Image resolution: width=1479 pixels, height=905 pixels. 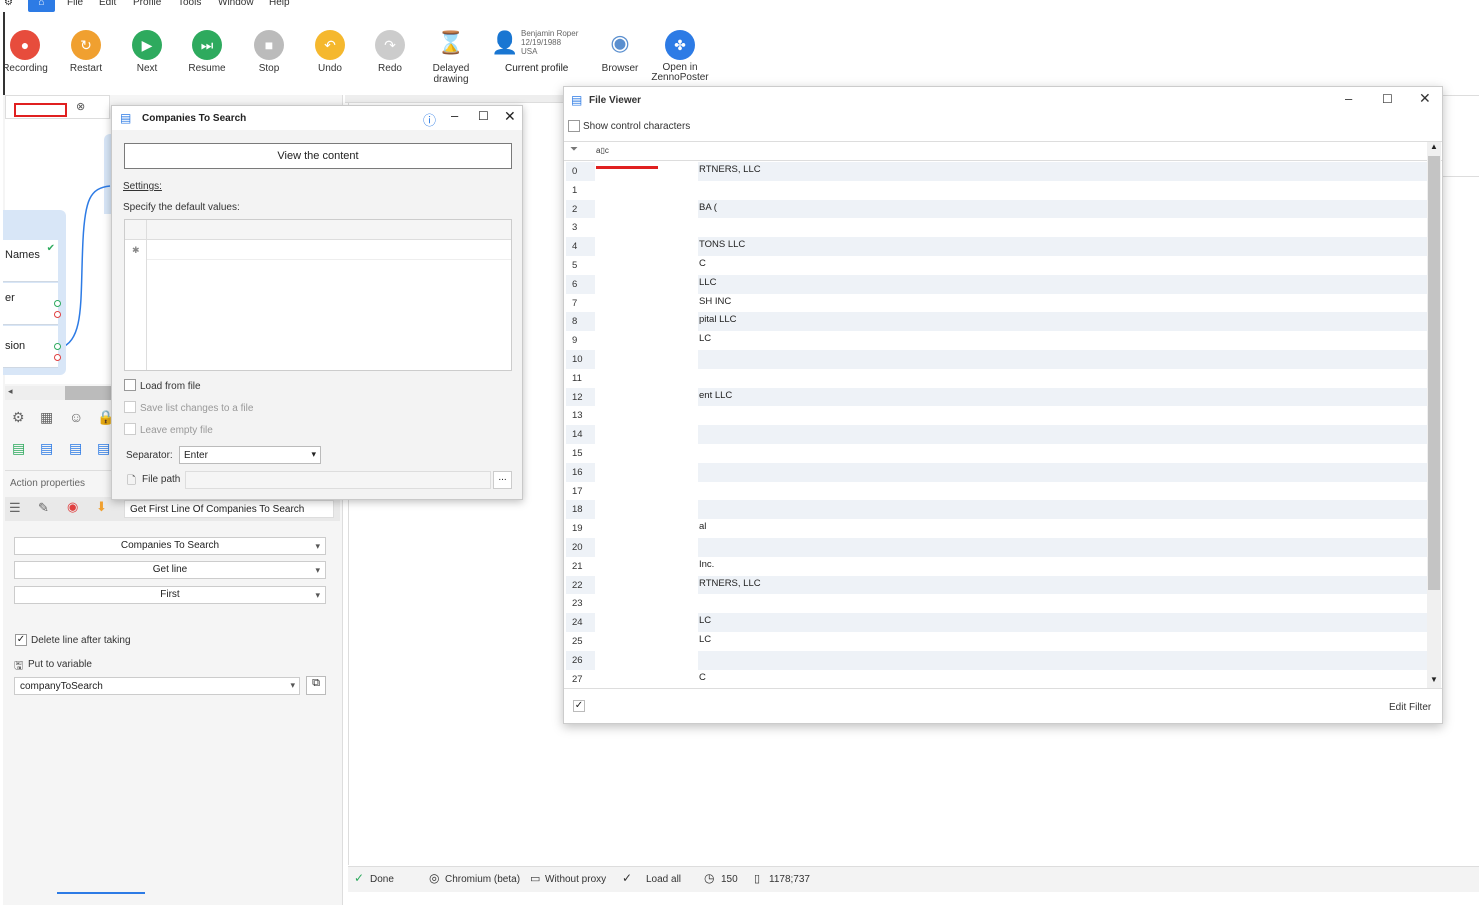 What do you see at coordinates (318, 156) in the screenshot?
I see `view-content-button: View the content` at bounding box center [318, 156].